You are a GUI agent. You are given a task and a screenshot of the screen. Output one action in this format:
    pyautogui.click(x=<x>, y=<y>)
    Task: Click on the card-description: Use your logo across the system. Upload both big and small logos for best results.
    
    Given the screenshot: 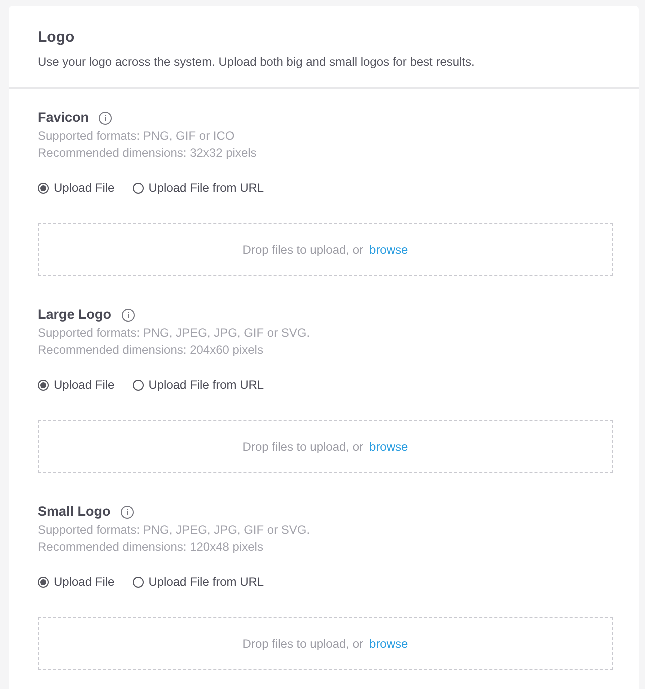 What is the action you would take?
    pyautogui.click(x=257, y=62)
    